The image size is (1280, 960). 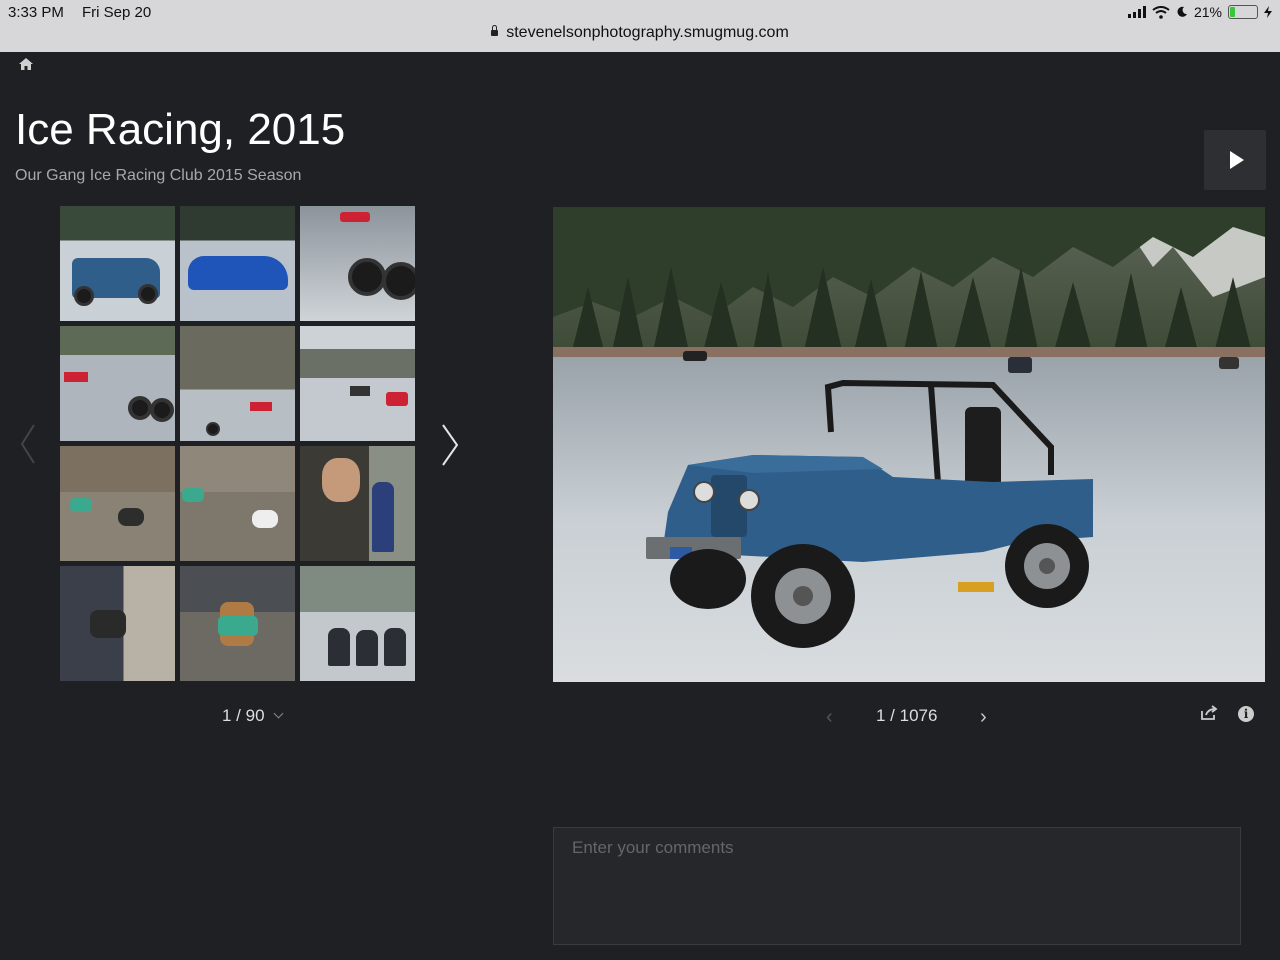 I want to click on status-indicators: 21%, so click(x=1199, y=12).